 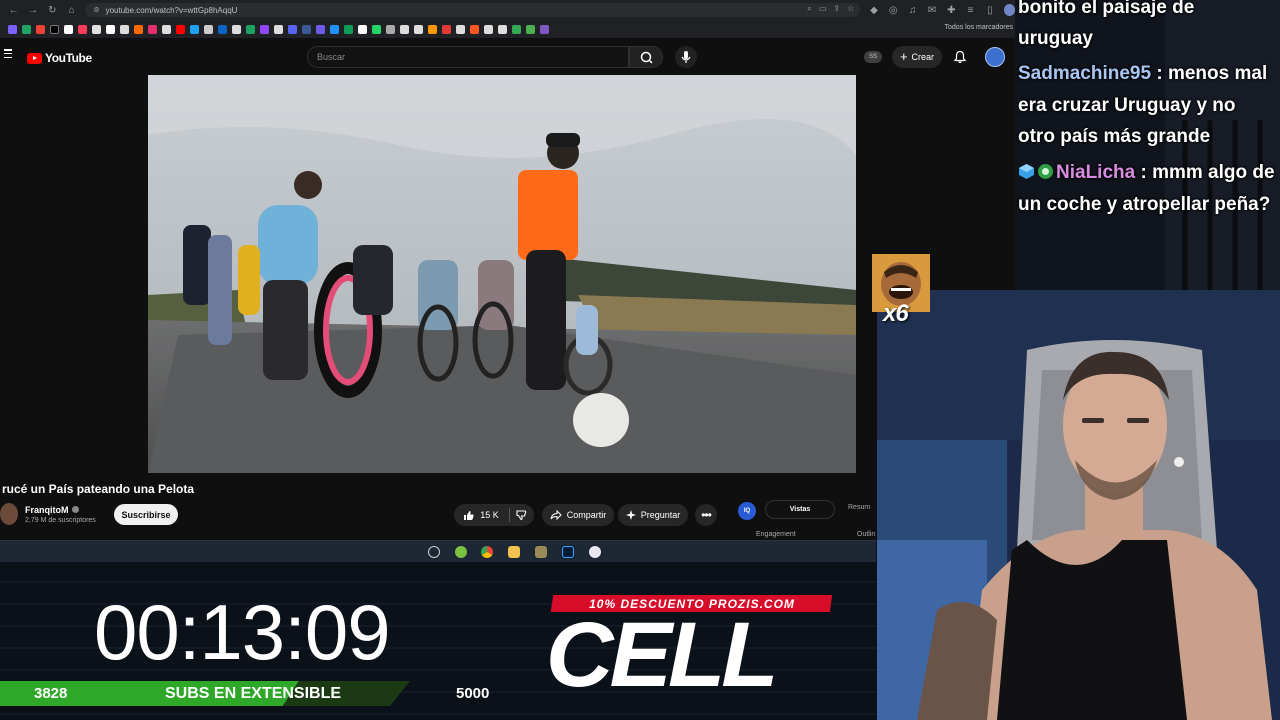 I want to click on cube-badge-icon, so click(x=1026, y=171).